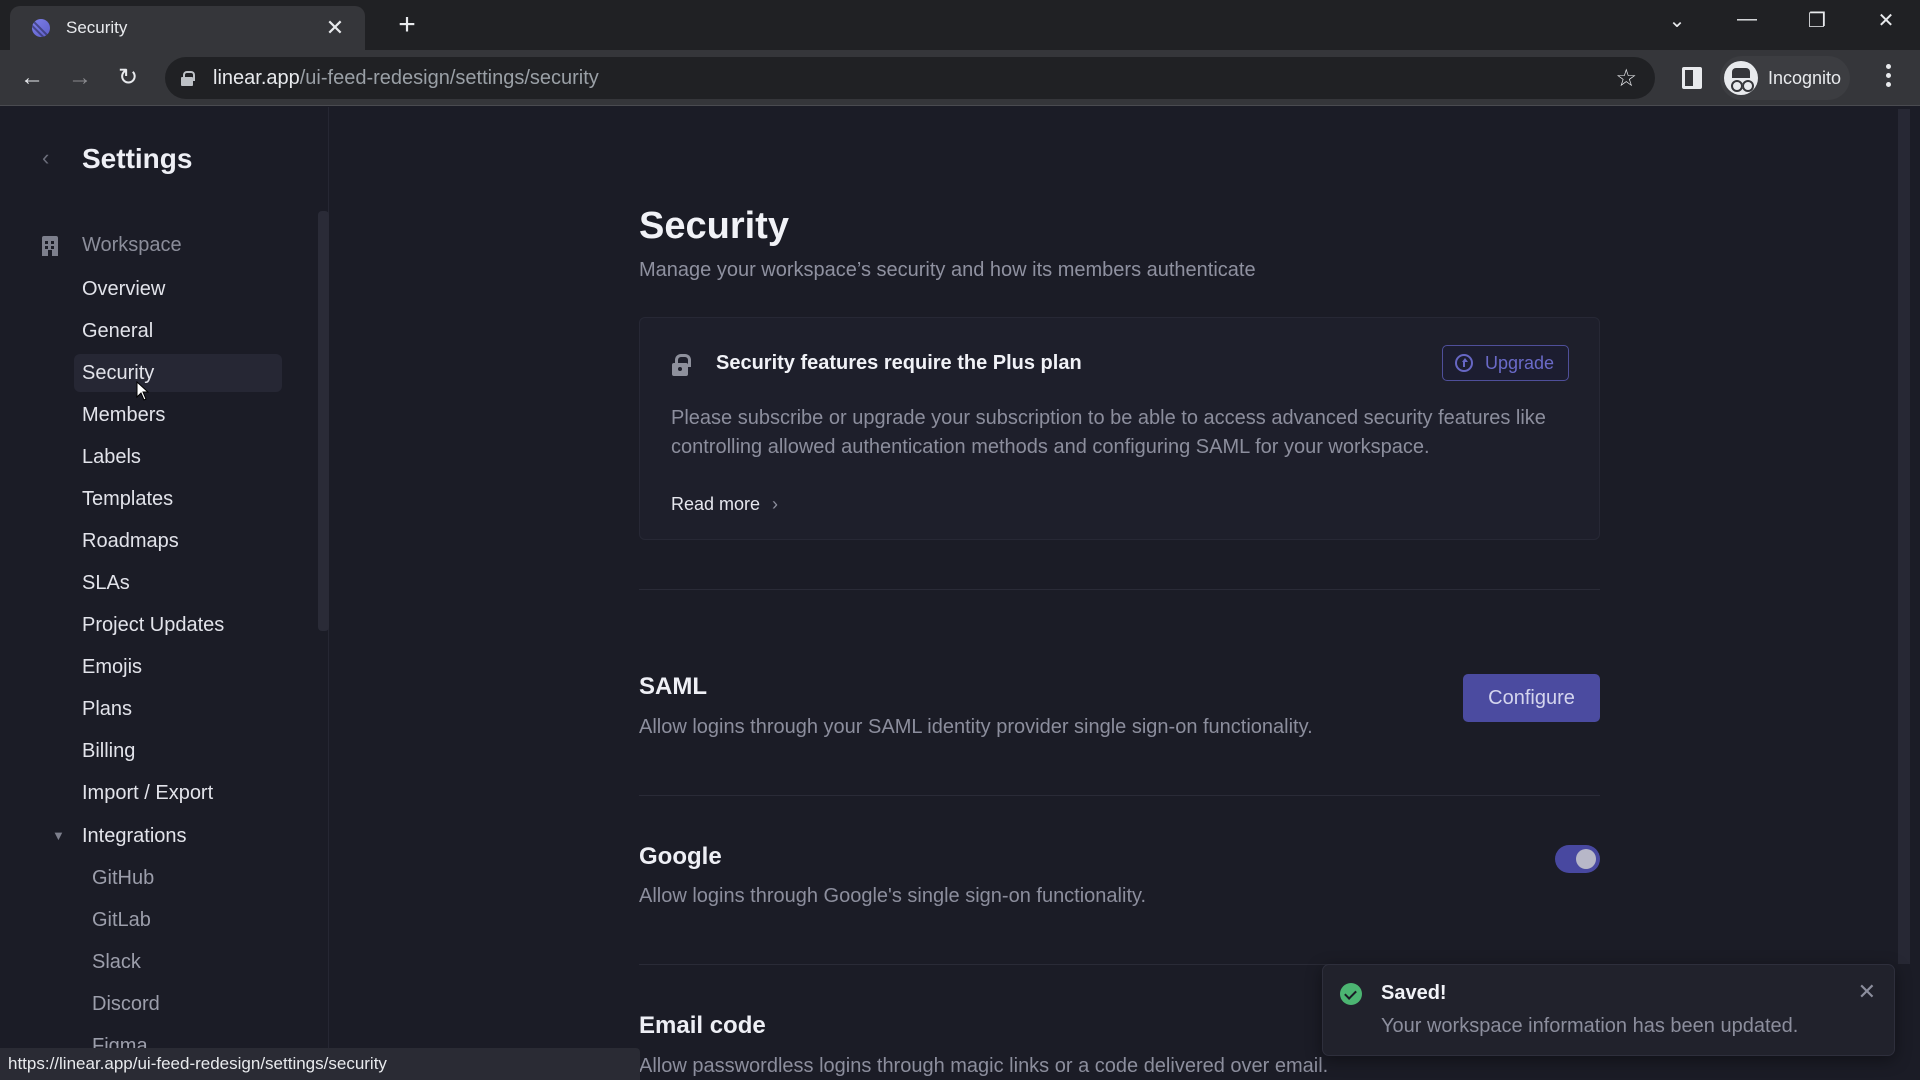 The image size is (1920, 1080). Describe the element at coordinates (128, 78) in the screenshot. I see `reload-icon: ↻` at that location.